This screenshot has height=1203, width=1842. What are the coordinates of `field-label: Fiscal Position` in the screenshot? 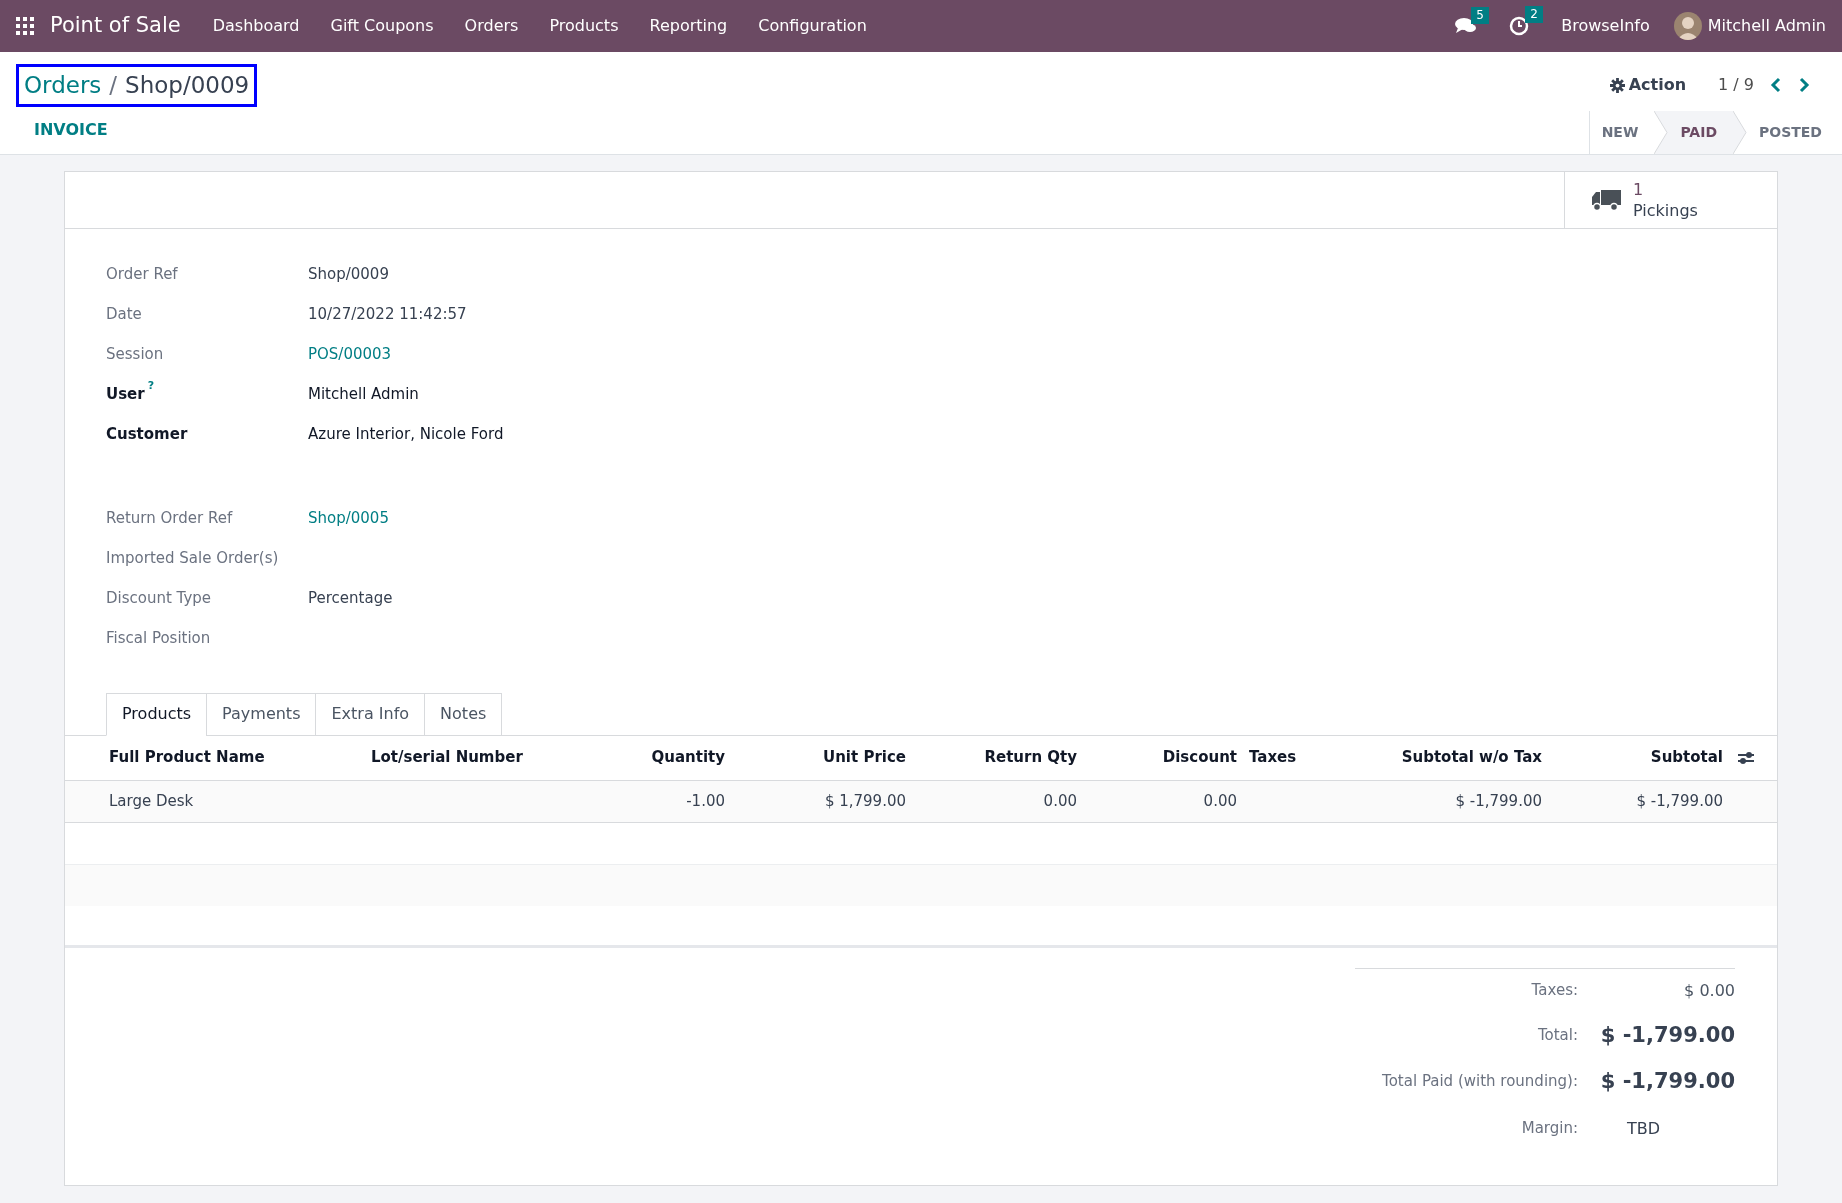 It's located at (158, 639).